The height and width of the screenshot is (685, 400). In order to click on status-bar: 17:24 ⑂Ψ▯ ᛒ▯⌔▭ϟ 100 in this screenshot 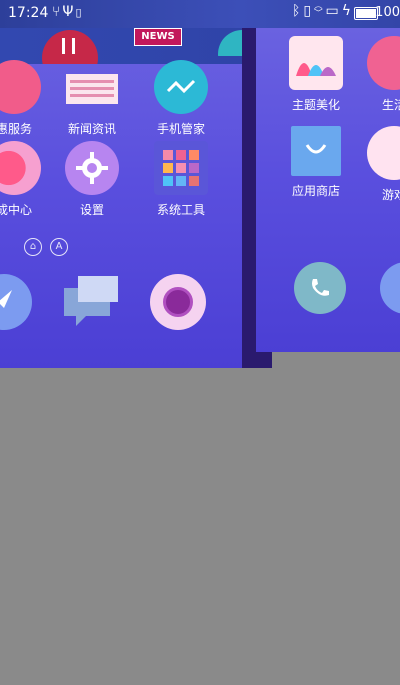, I will do `click(200, 14)`.